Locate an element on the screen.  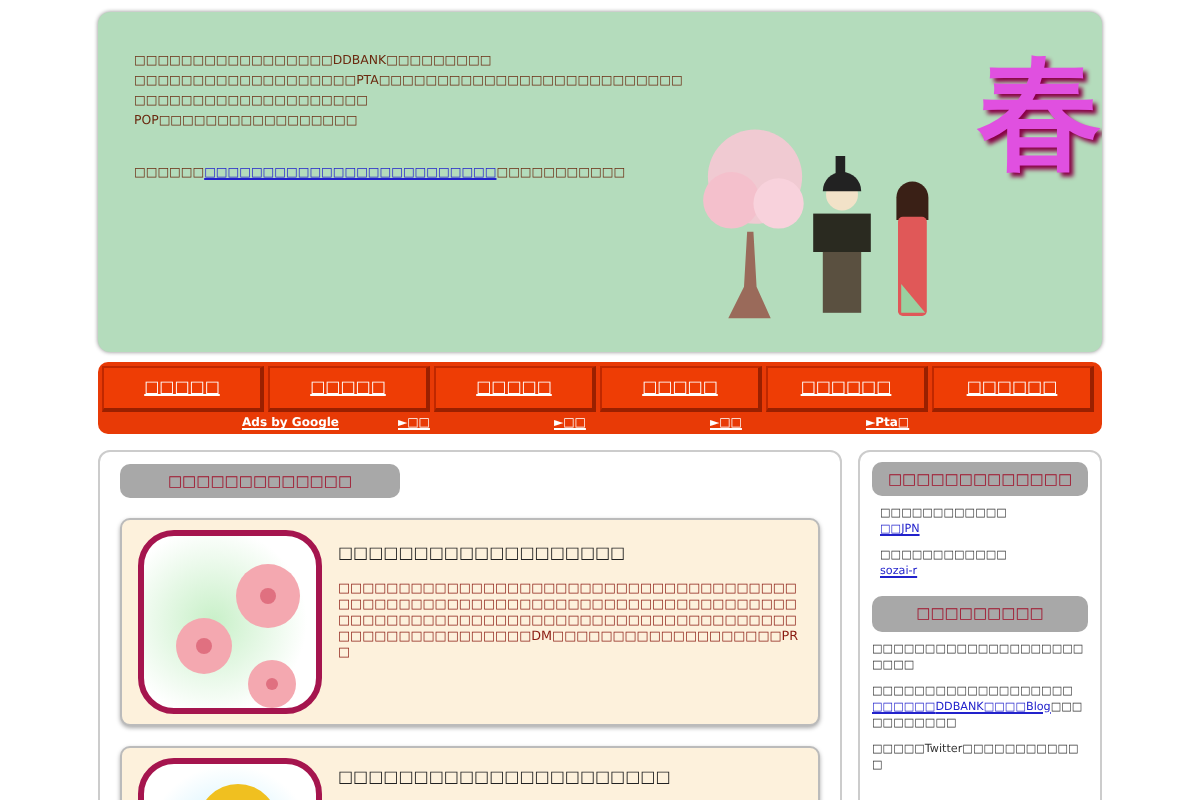
article-title: □□□□□□□□□□□□□□□□□□□ is located at coordinates (570, 553).